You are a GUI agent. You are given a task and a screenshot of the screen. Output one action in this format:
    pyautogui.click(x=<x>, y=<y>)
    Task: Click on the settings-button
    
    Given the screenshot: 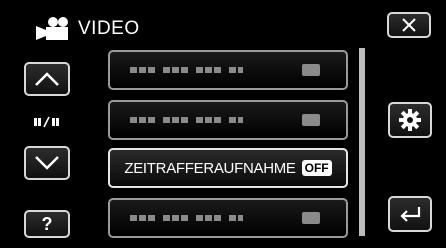 What is the action you would take?
    pyautogui.click(x=410, y=120)
    